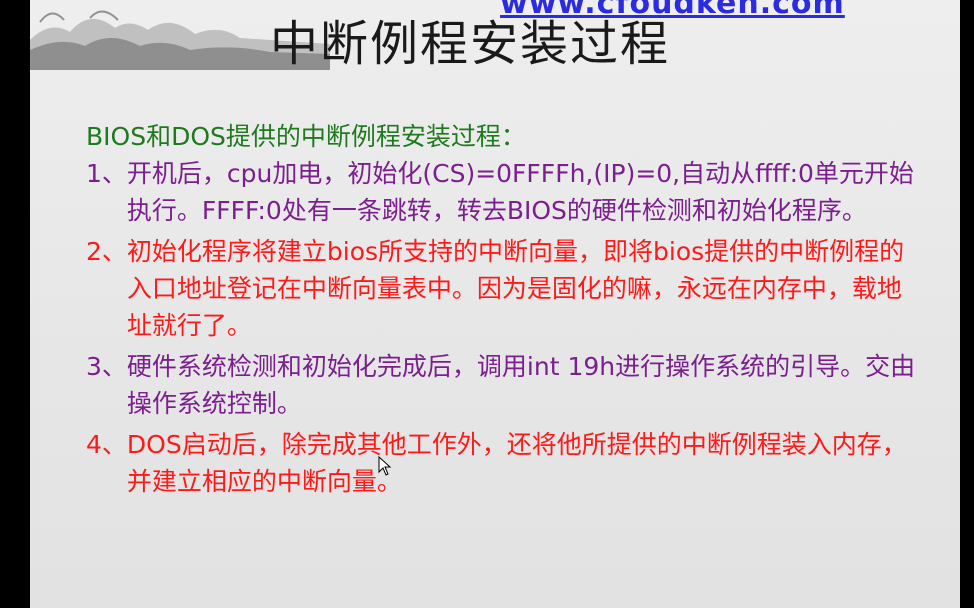 This screenshot has height=608, width=974. What do you see at coordinates (106, 173) in the screenshot?
I see `list-item-number: 1、` at bounding box center [106, 173].